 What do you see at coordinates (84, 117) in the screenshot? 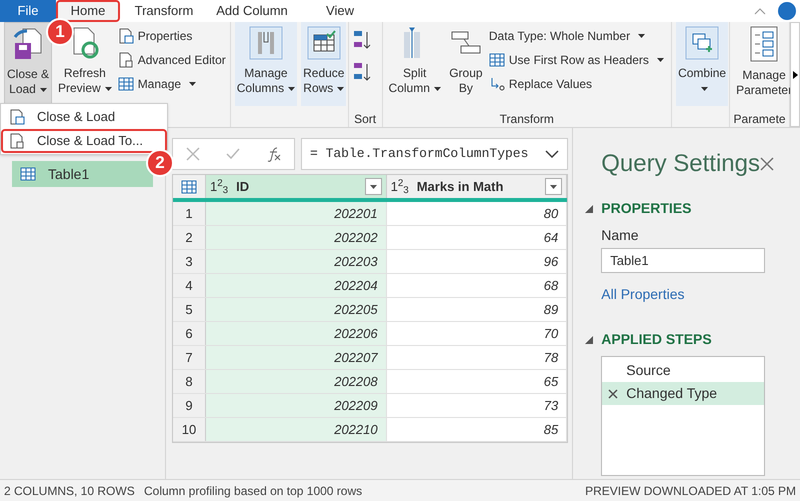
I see `menu-item: Close & Load` at bounding box center [84, 117].